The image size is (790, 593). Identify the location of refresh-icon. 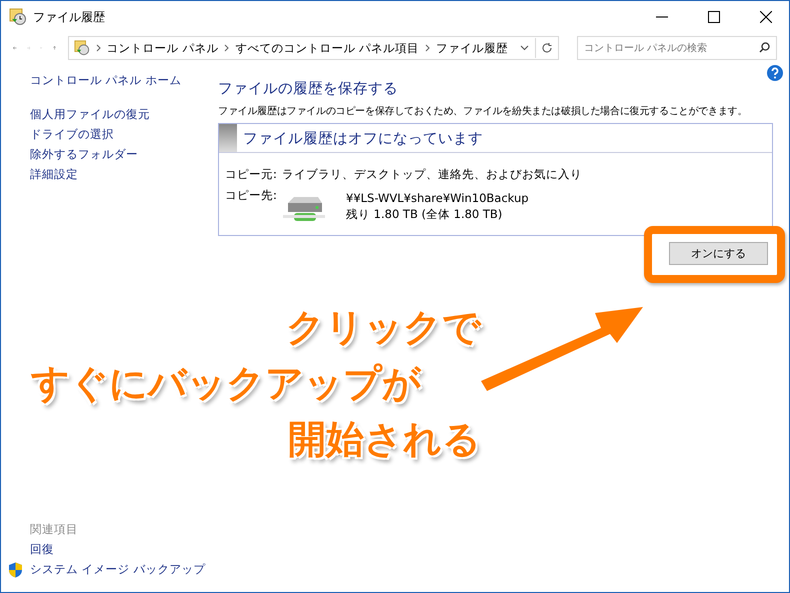
(547, 48).